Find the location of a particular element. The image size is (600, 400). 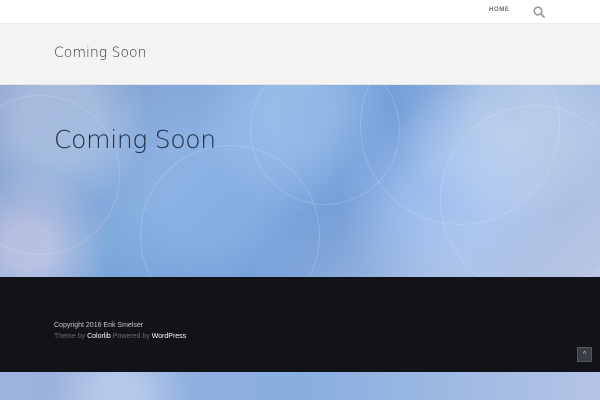

search-icon is located at coordinates (539, 12).